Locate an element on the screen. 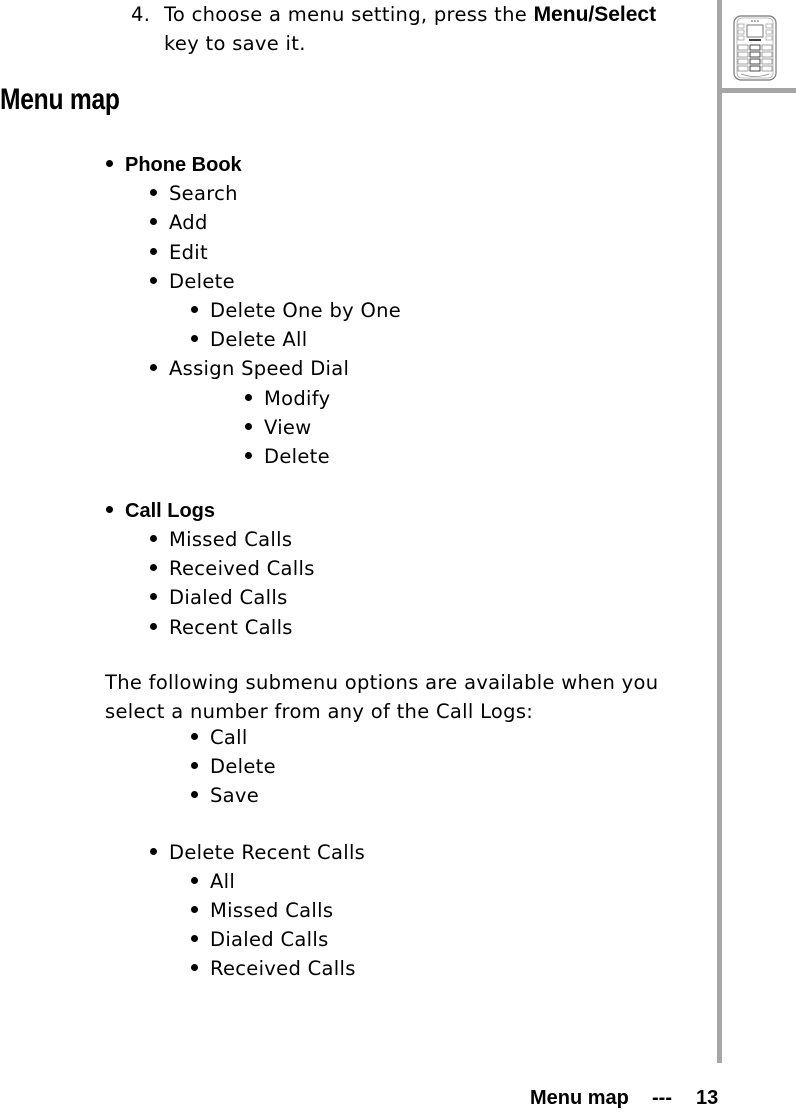 The width and height of the screenshot is (796, 1112). page-title: Menu map is located at coordinates (60, 99).